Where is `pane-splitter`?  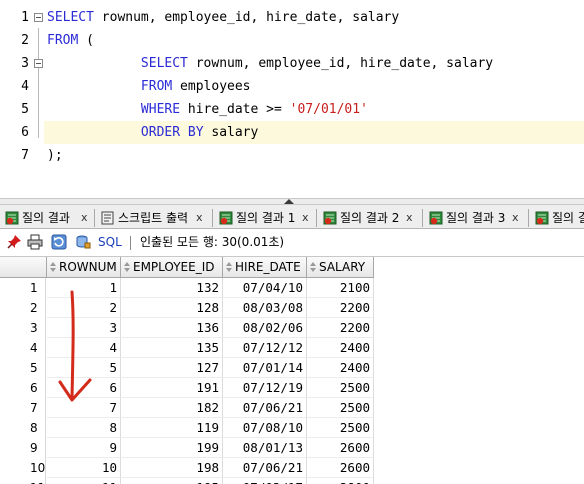
pane-splitter is located at coordinates (292, 201).